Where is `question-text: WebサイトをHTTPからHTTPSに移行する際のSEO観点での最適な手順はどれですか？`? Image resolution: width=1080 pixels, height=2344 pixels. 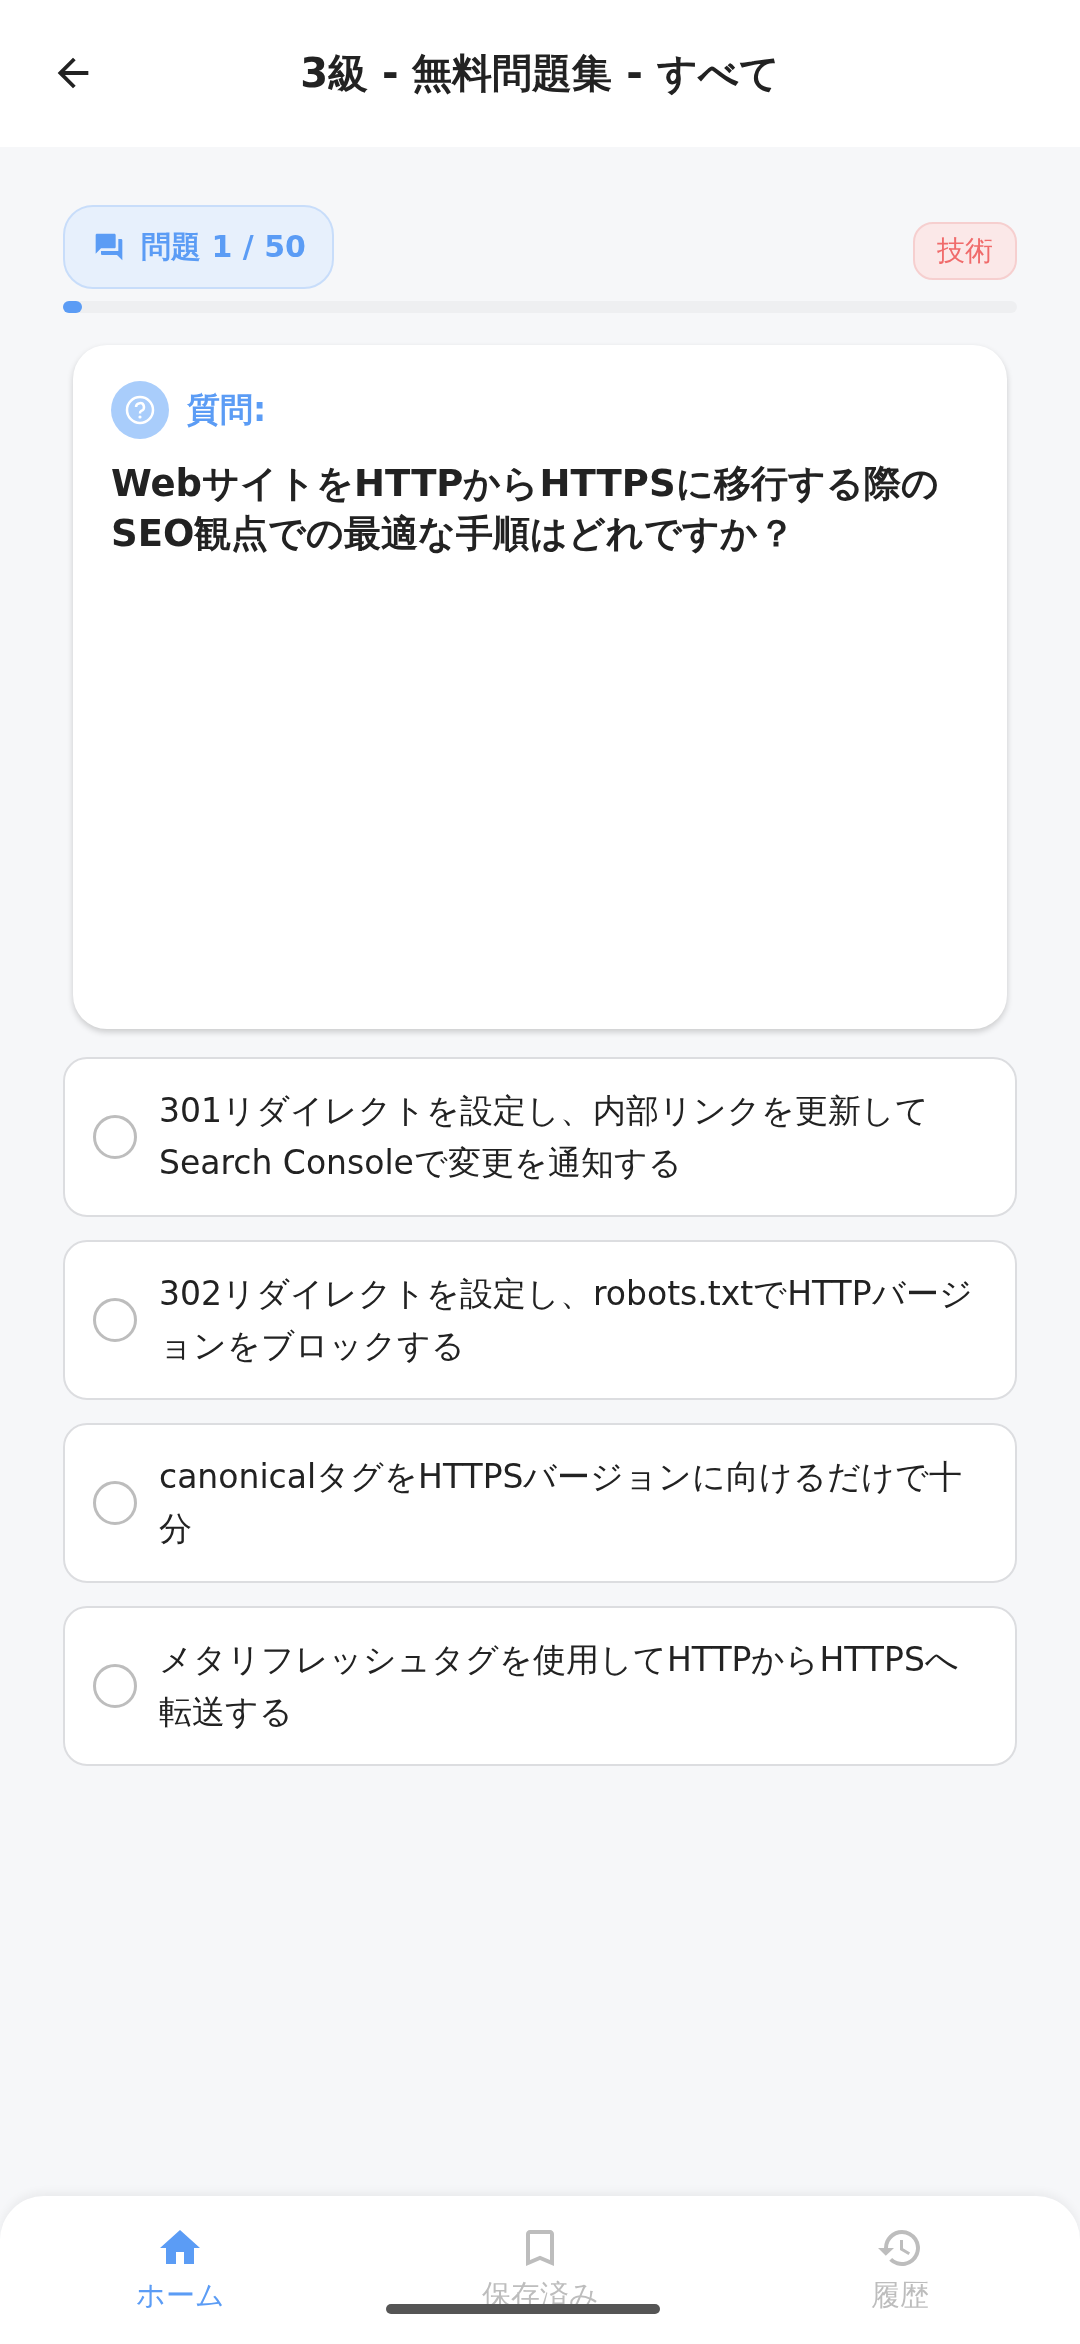 question-text: WebサイトをHTTPからHTTPSに移行する際のSEO観点での最適な手順はどれですか？ is located at coordinates (525, 509).